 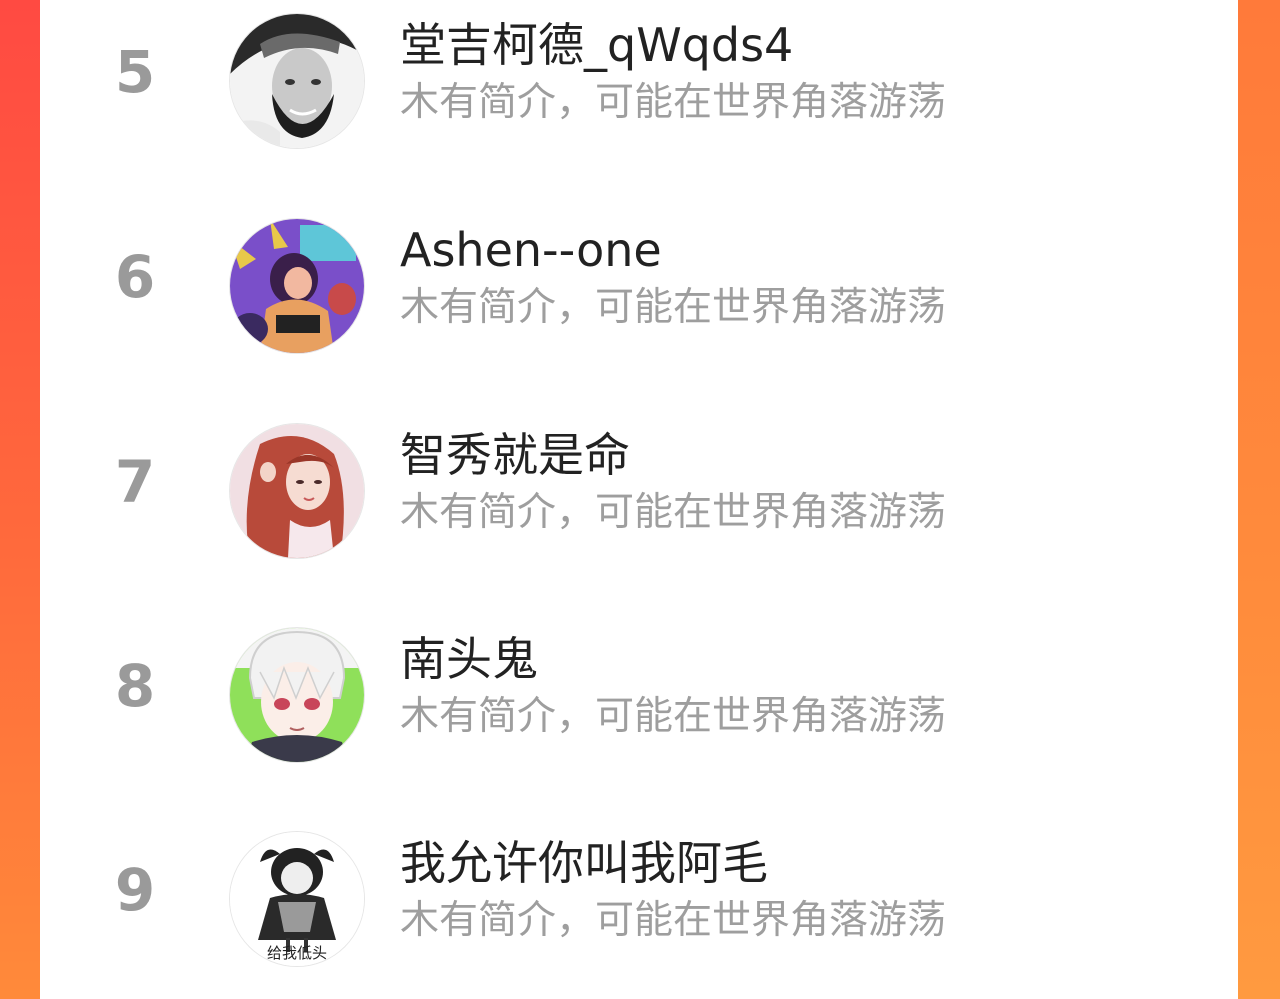 I want to click on red-haired-woman-photo-avatar-icon, so click(x=297, y=491).